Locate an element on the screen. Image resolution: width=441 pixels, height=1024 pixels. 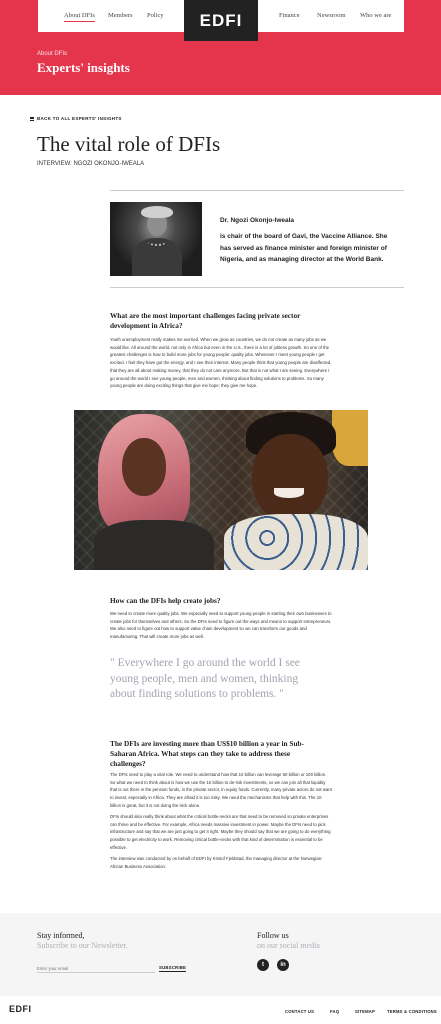
nav-policy: Policy is located at coordinates (155, 15).